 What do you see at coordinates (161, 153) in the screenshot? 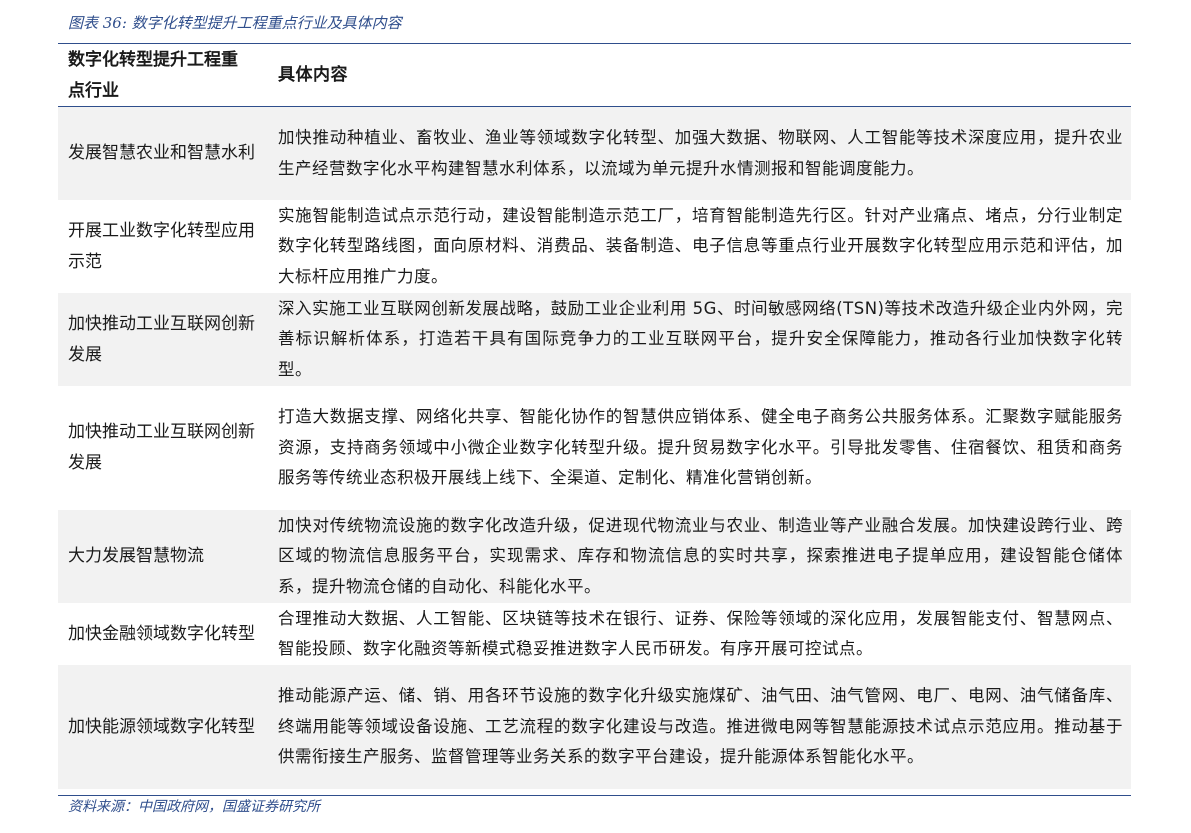
I see `row-industry: 发展智慧农业和智慧水利` at bounding box center [161, 153].